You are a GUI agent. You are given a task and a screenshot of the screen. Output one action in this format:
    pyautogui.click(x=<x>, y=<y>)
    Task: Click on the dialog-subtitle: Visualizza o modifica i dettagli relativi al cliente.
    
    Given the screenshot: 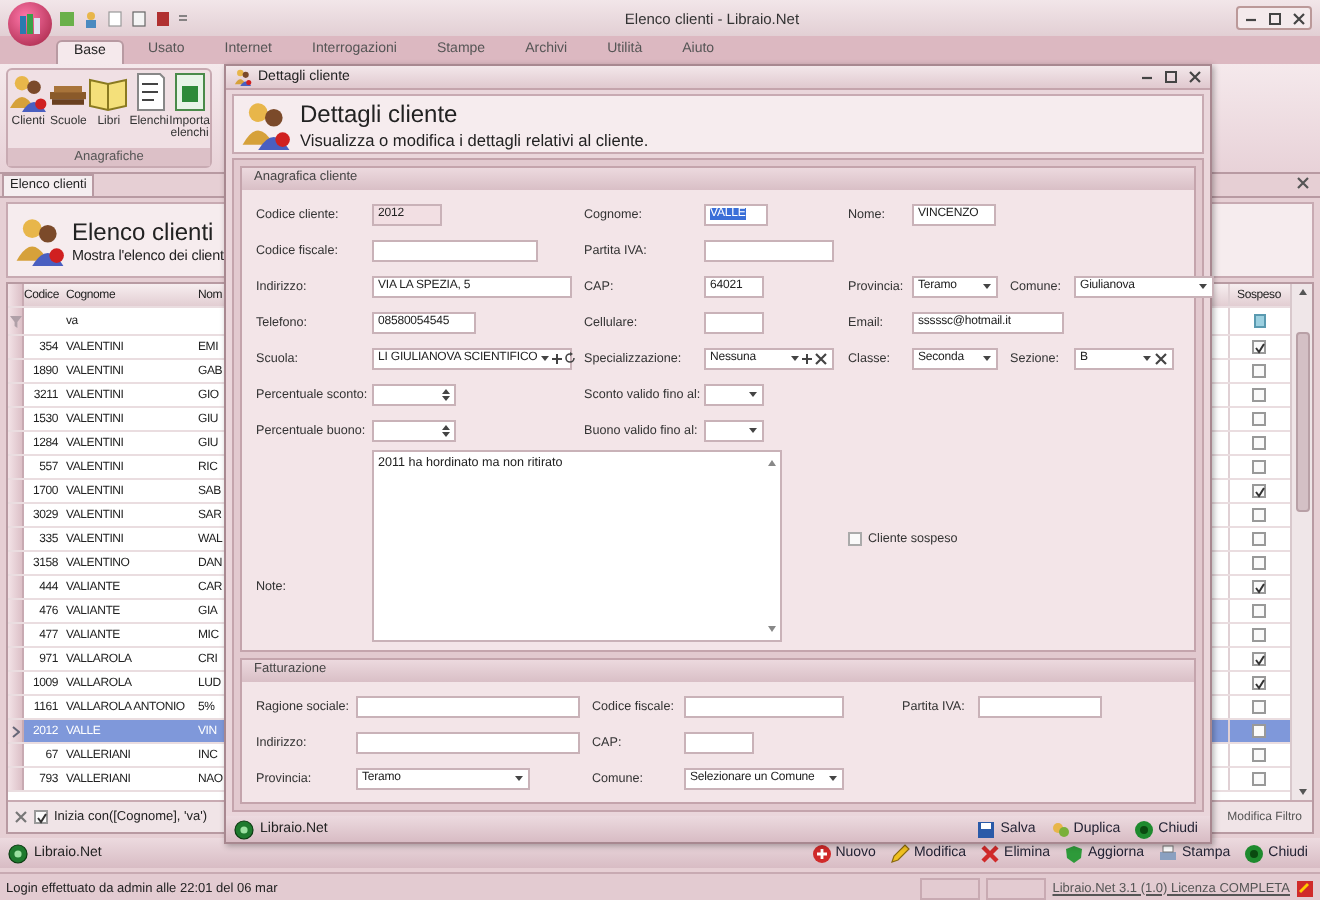 What is the action you would take?
    pyautogui.click(x=474, y=139)
    